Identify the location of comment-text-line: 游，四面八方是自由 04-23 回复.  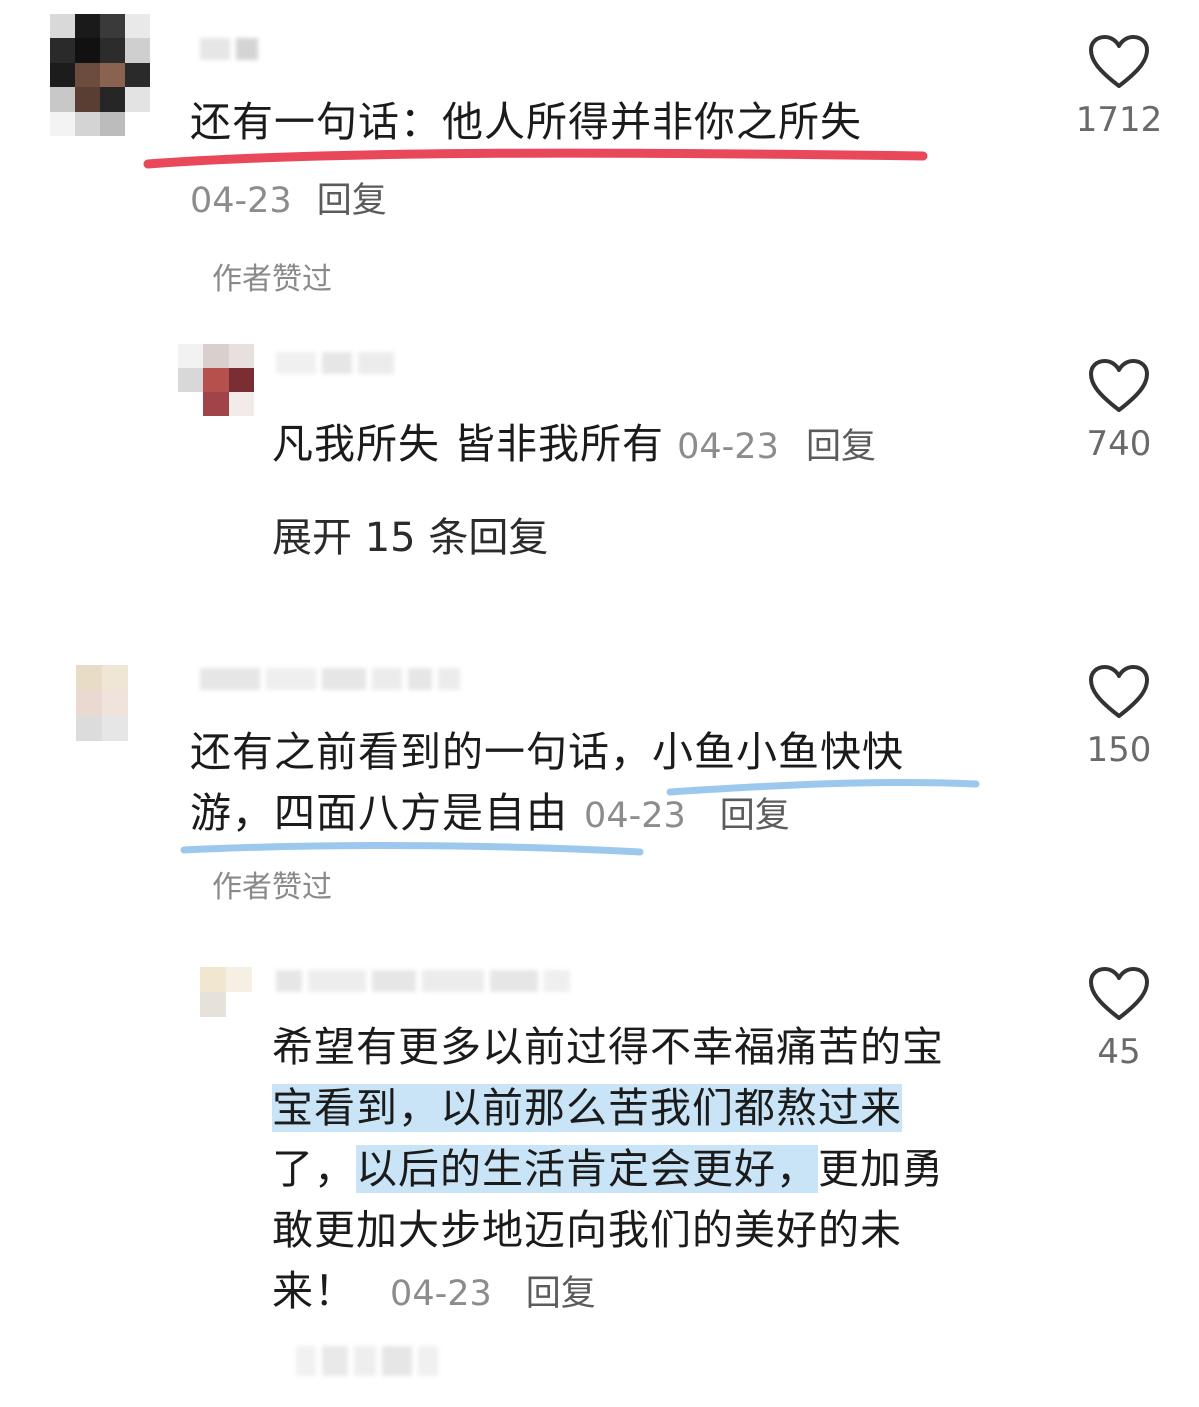
(600, 815).